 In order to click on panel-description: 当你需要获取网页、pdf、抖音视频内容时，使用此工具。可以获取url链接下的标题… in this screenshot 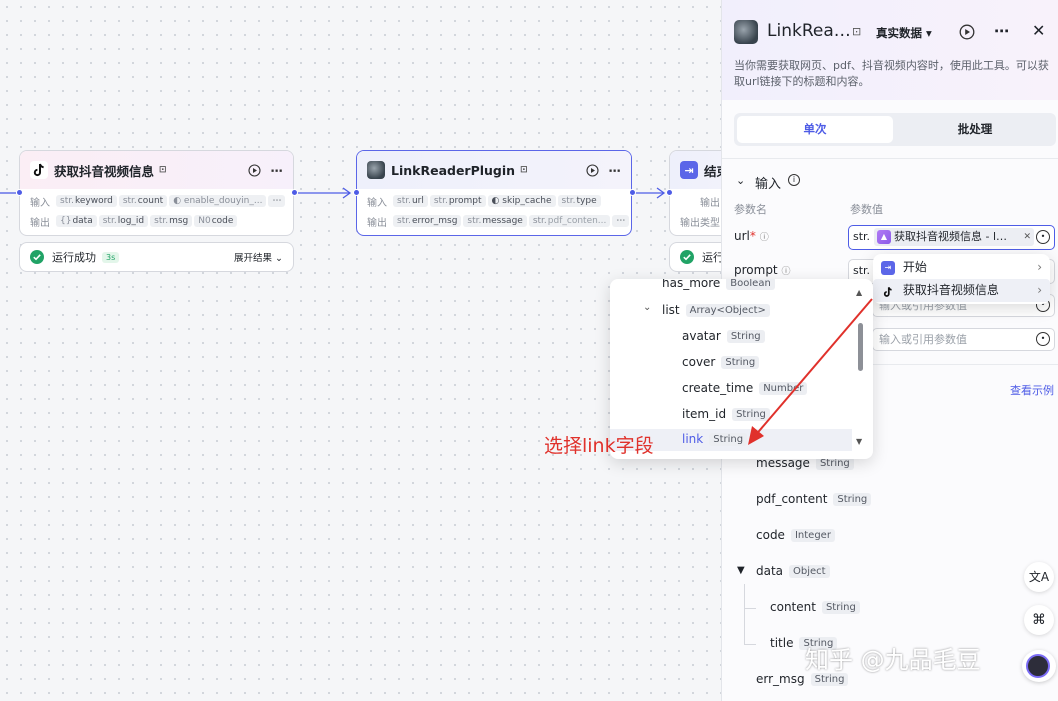, I will do `click(891, 73)`.